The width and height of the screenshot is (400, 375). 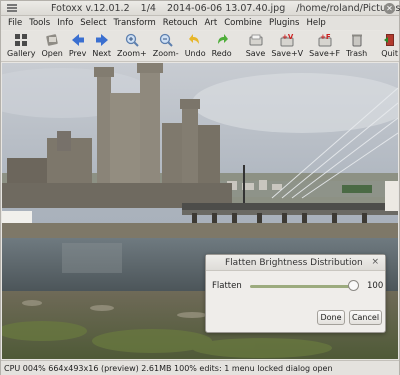 What do you see at coordinates (52, 40) in the screenshot?
I see `open-icon` at bounding box center [52, 40].